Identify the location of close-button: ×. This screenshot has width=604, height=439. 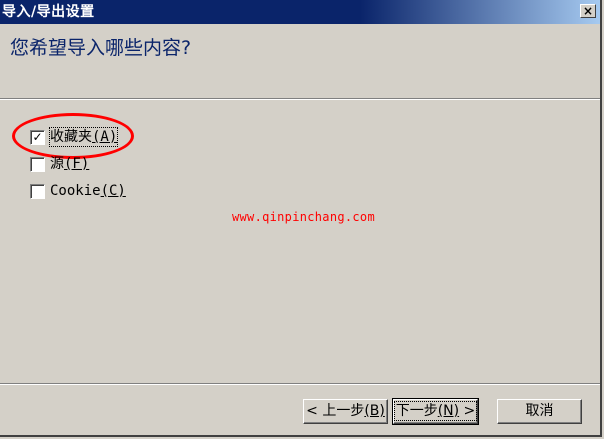
(588, 11).